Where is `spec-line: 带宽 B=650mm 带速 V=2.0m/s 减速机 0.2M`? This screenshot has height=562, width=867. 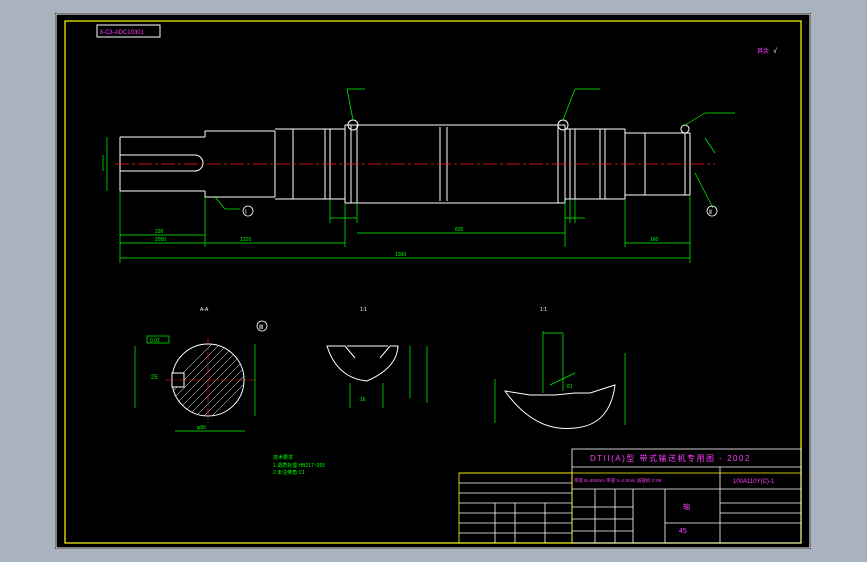 spec-line: 带宽 B=650mm 带速 V=2.0m/s 减速机 0.2M is located at coordinates (618, 480).